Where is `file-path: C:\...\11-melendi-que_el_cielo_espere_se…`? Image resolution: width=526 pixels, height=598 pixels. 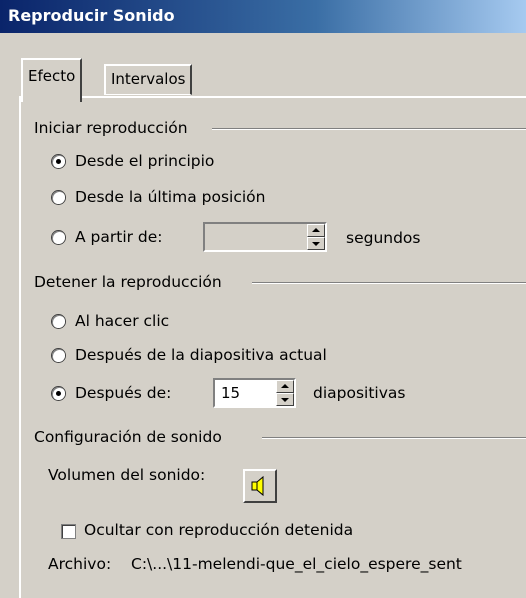 file-path: C:\...\11-melendi-que_el_cielo_espere_se… is located at coordinates (296, 564).